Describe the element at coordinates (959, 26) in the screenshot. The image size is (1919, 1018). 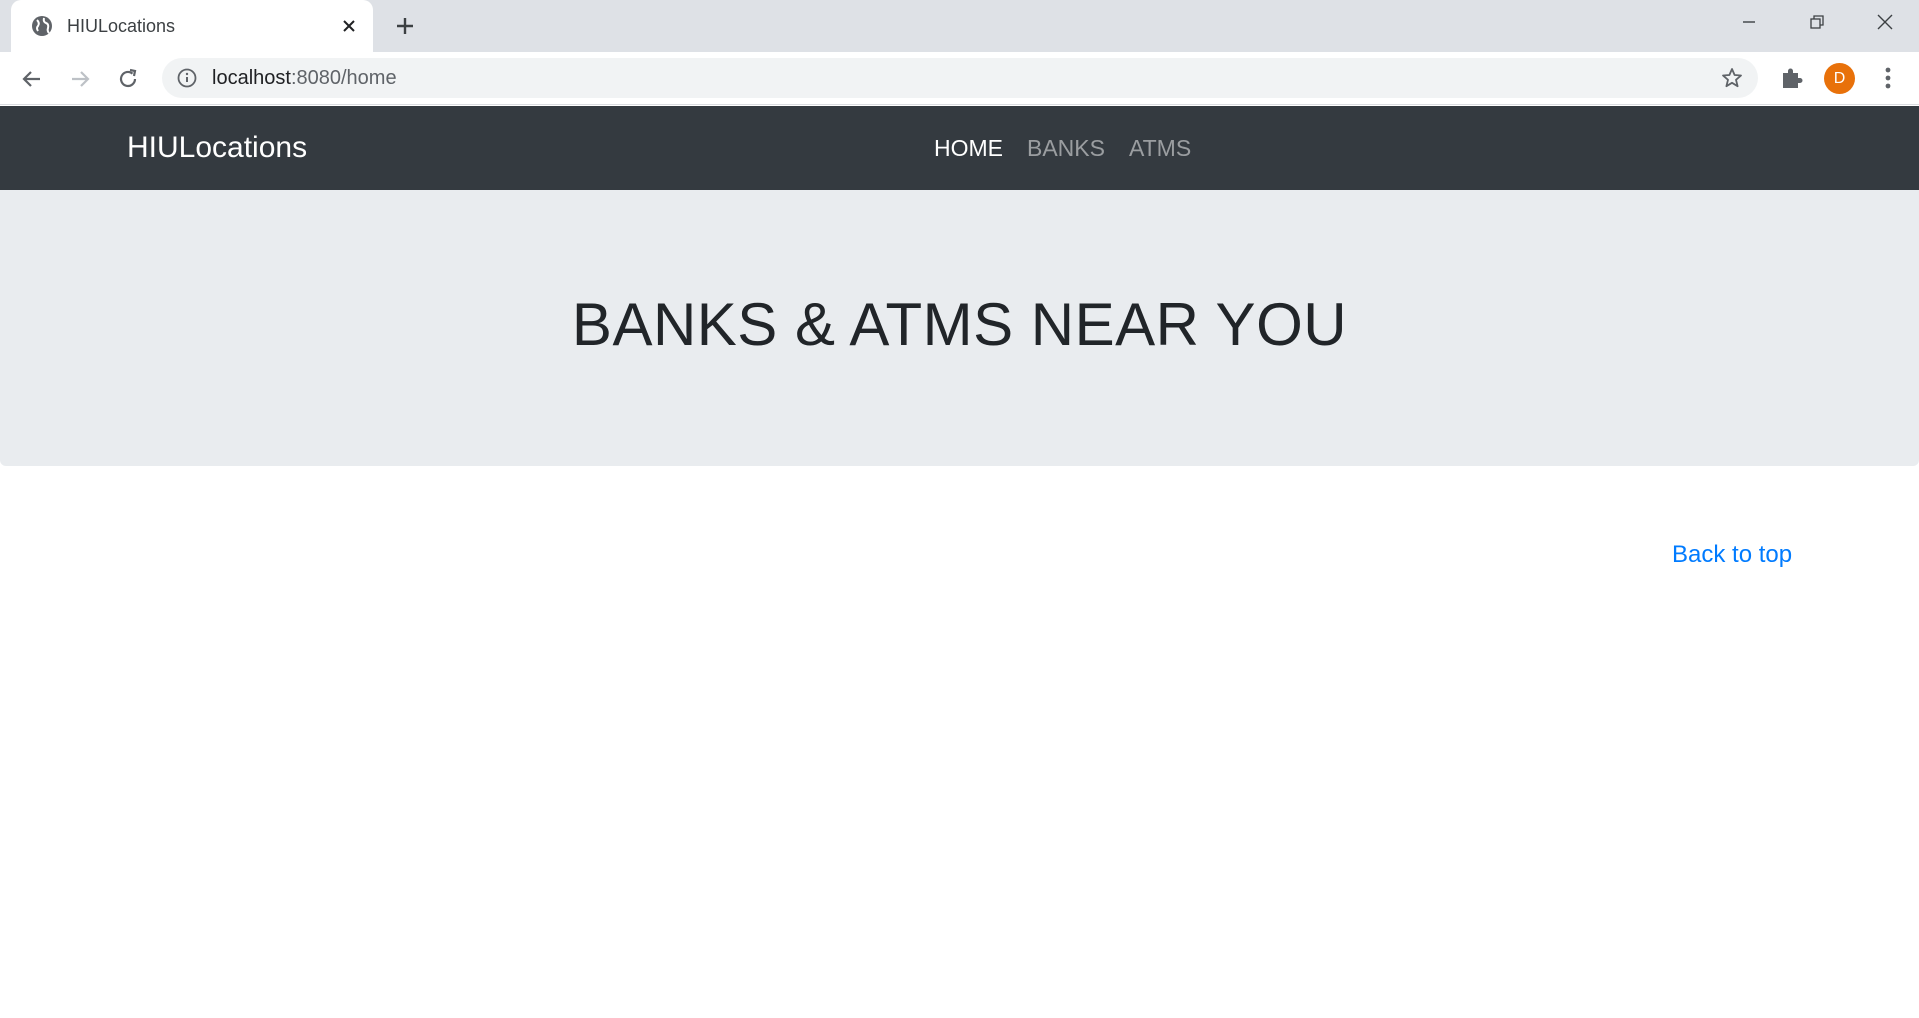
I see `browser-tabstrip: HIULocations` at that location.